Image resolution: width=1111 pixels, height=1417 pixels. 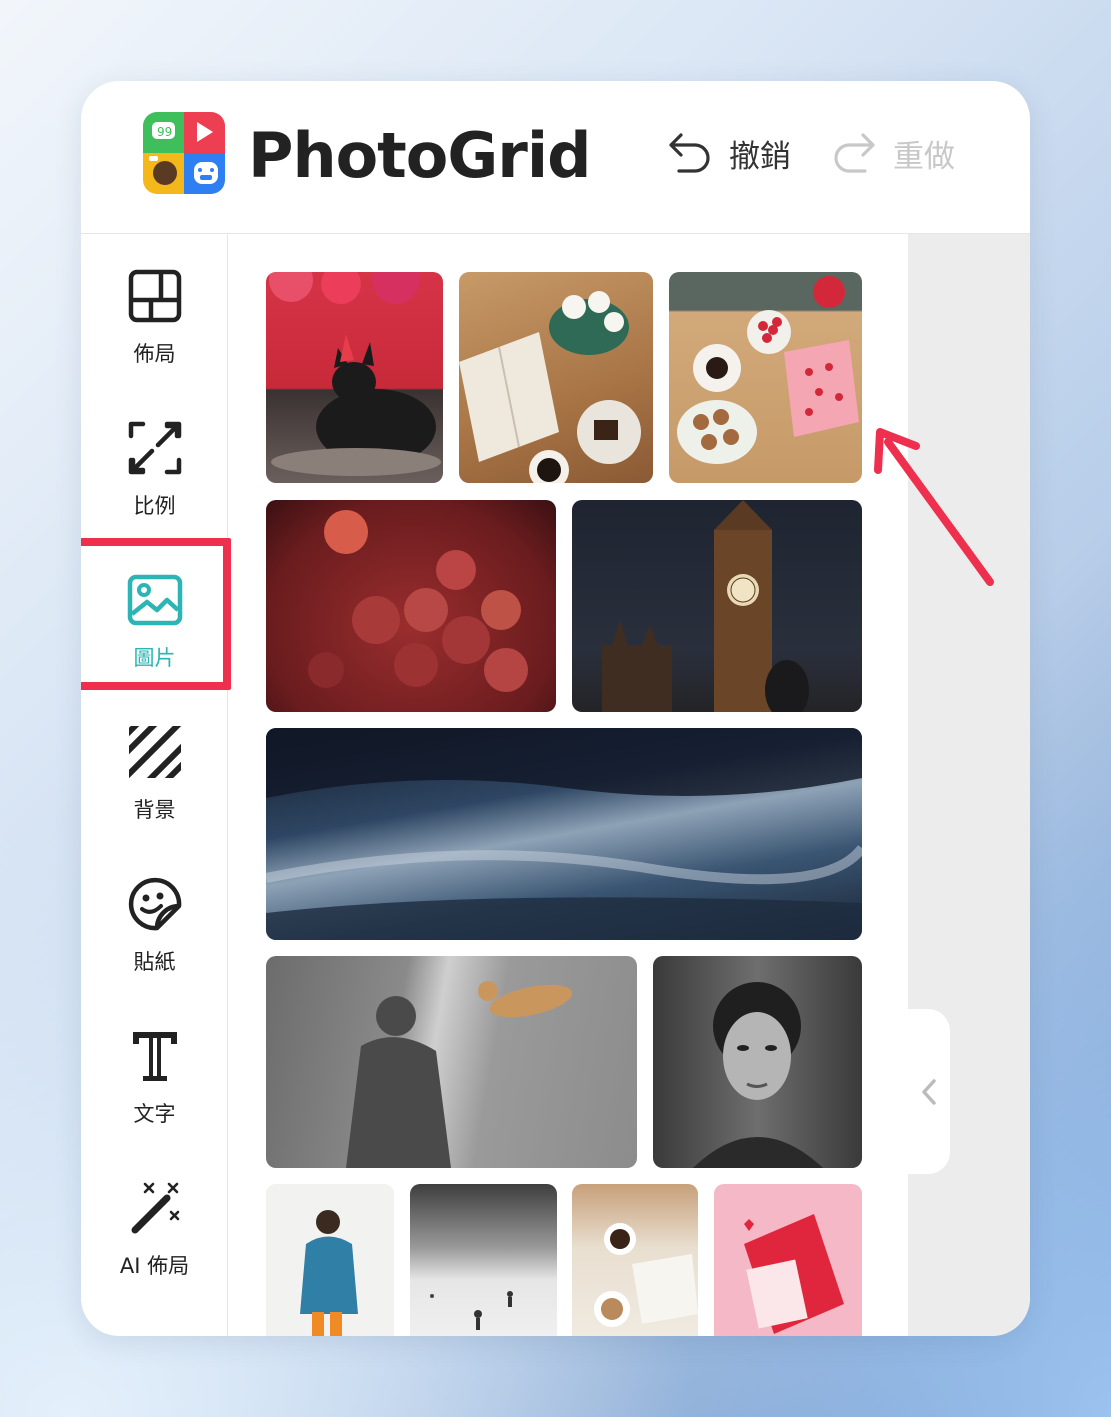 I want to click on sidebar-item-label: 文字, so click(x=154, y=1114).